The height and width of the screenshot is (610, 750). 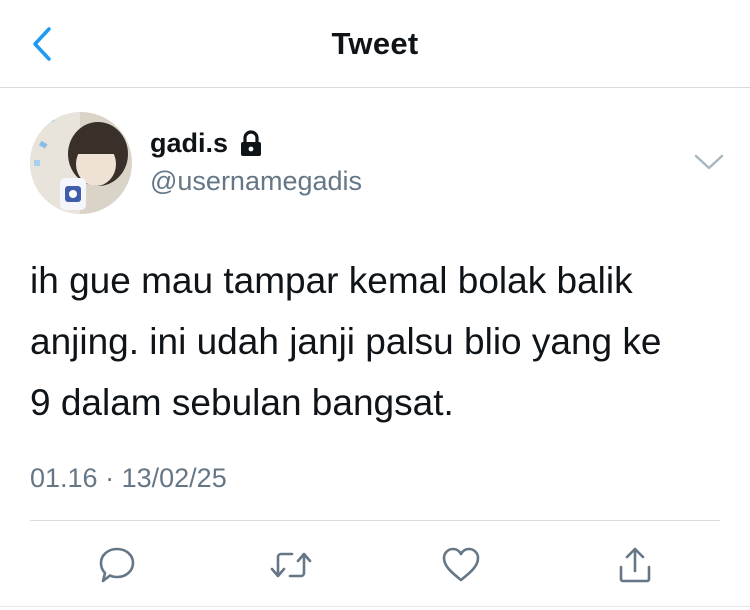 I want to click on like-button, so click(x=461, y=565).